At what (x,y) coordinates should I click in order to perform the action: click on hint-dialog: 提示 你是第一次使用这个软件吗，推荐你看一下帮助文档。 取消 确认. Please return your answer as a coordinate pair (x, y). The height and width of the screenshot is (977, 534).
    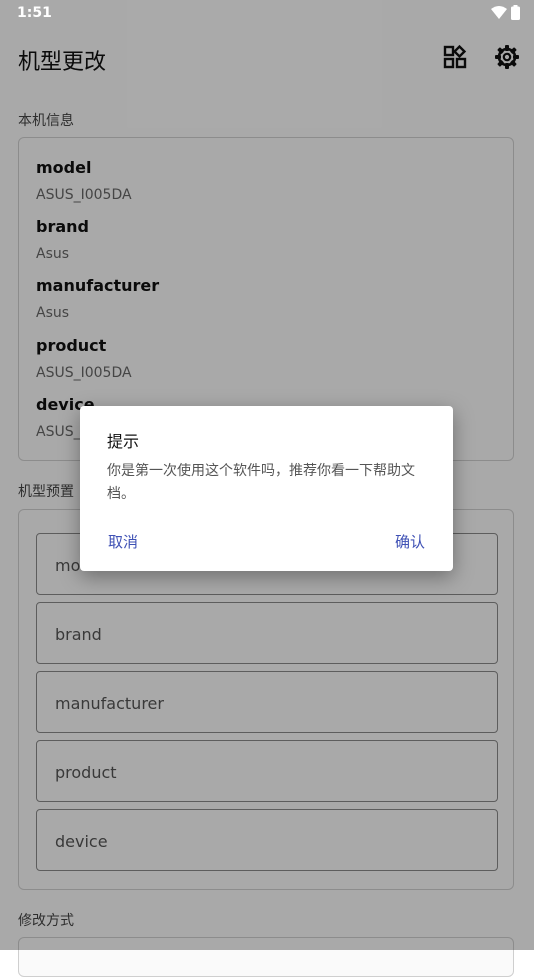
    Looking at the image, I should click on (266, 488).